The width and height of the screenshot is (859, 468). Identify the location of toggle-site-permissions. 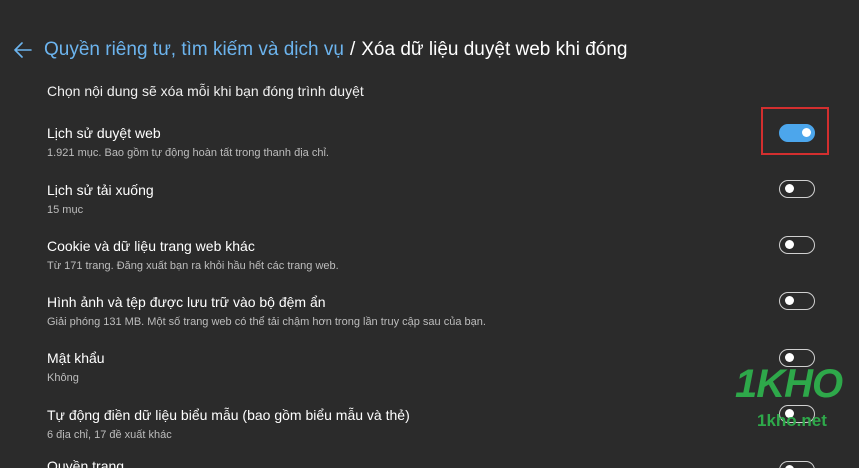
(797, 464).